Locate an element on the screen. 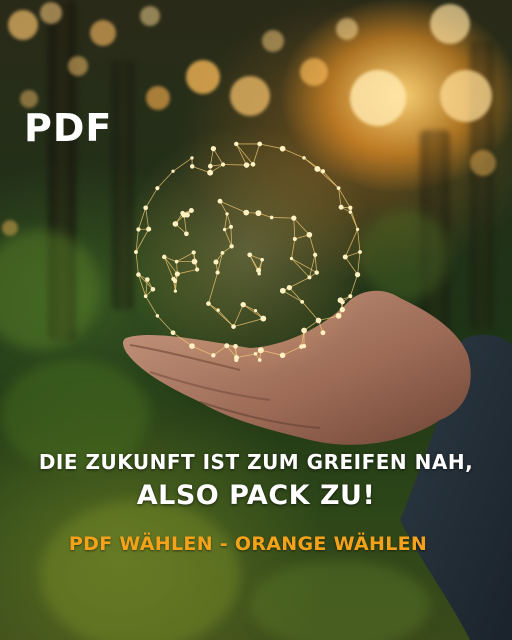 Image resolution: width=512 pixels, height=640 pixels. pdf-title: PDF is located at coordinates (68, 128).